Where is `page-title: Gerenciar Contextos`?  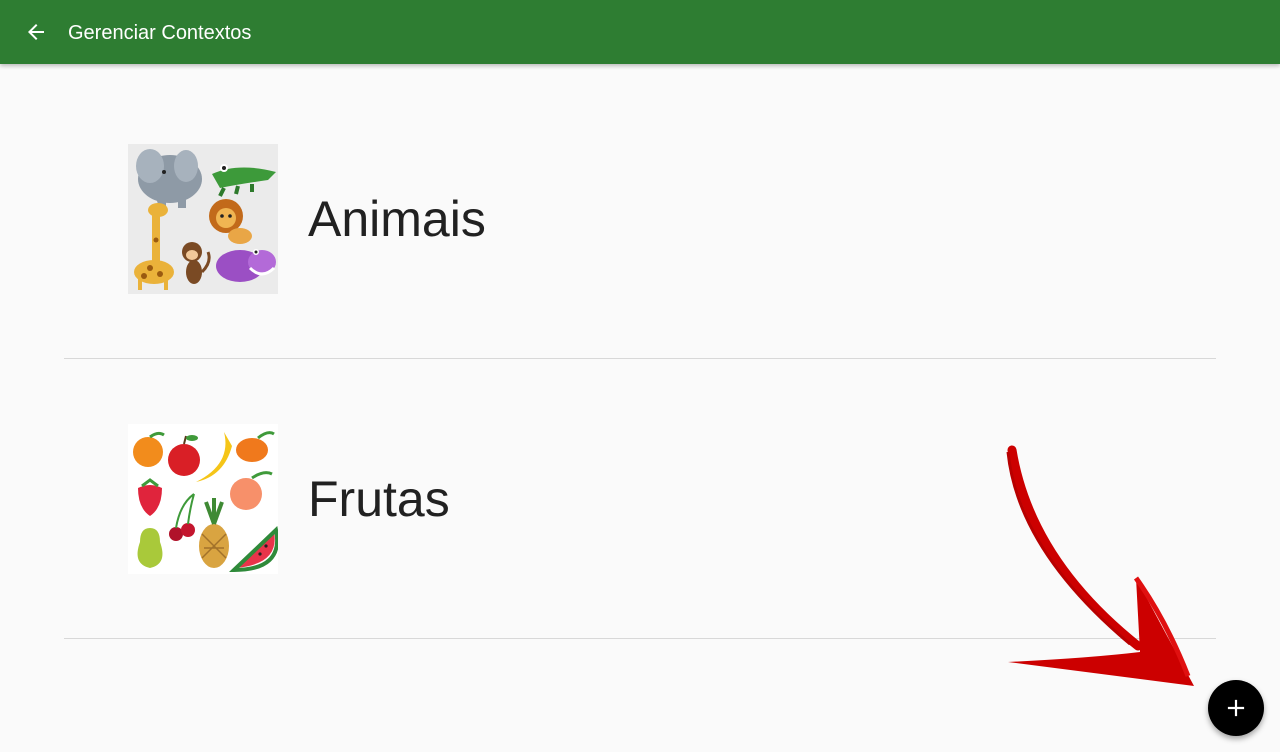
page-title: Gerenciar Contextos is located at coordinates (160, 33).